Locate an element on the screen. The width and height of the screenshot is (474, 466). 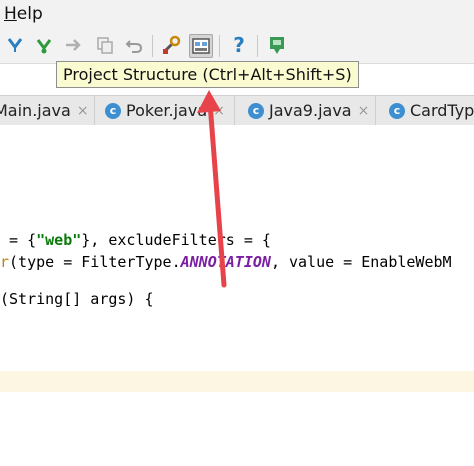
tooltip: Project Structure (Ctrl+Alt+Shift+S) is located at coordinates (207, 74).